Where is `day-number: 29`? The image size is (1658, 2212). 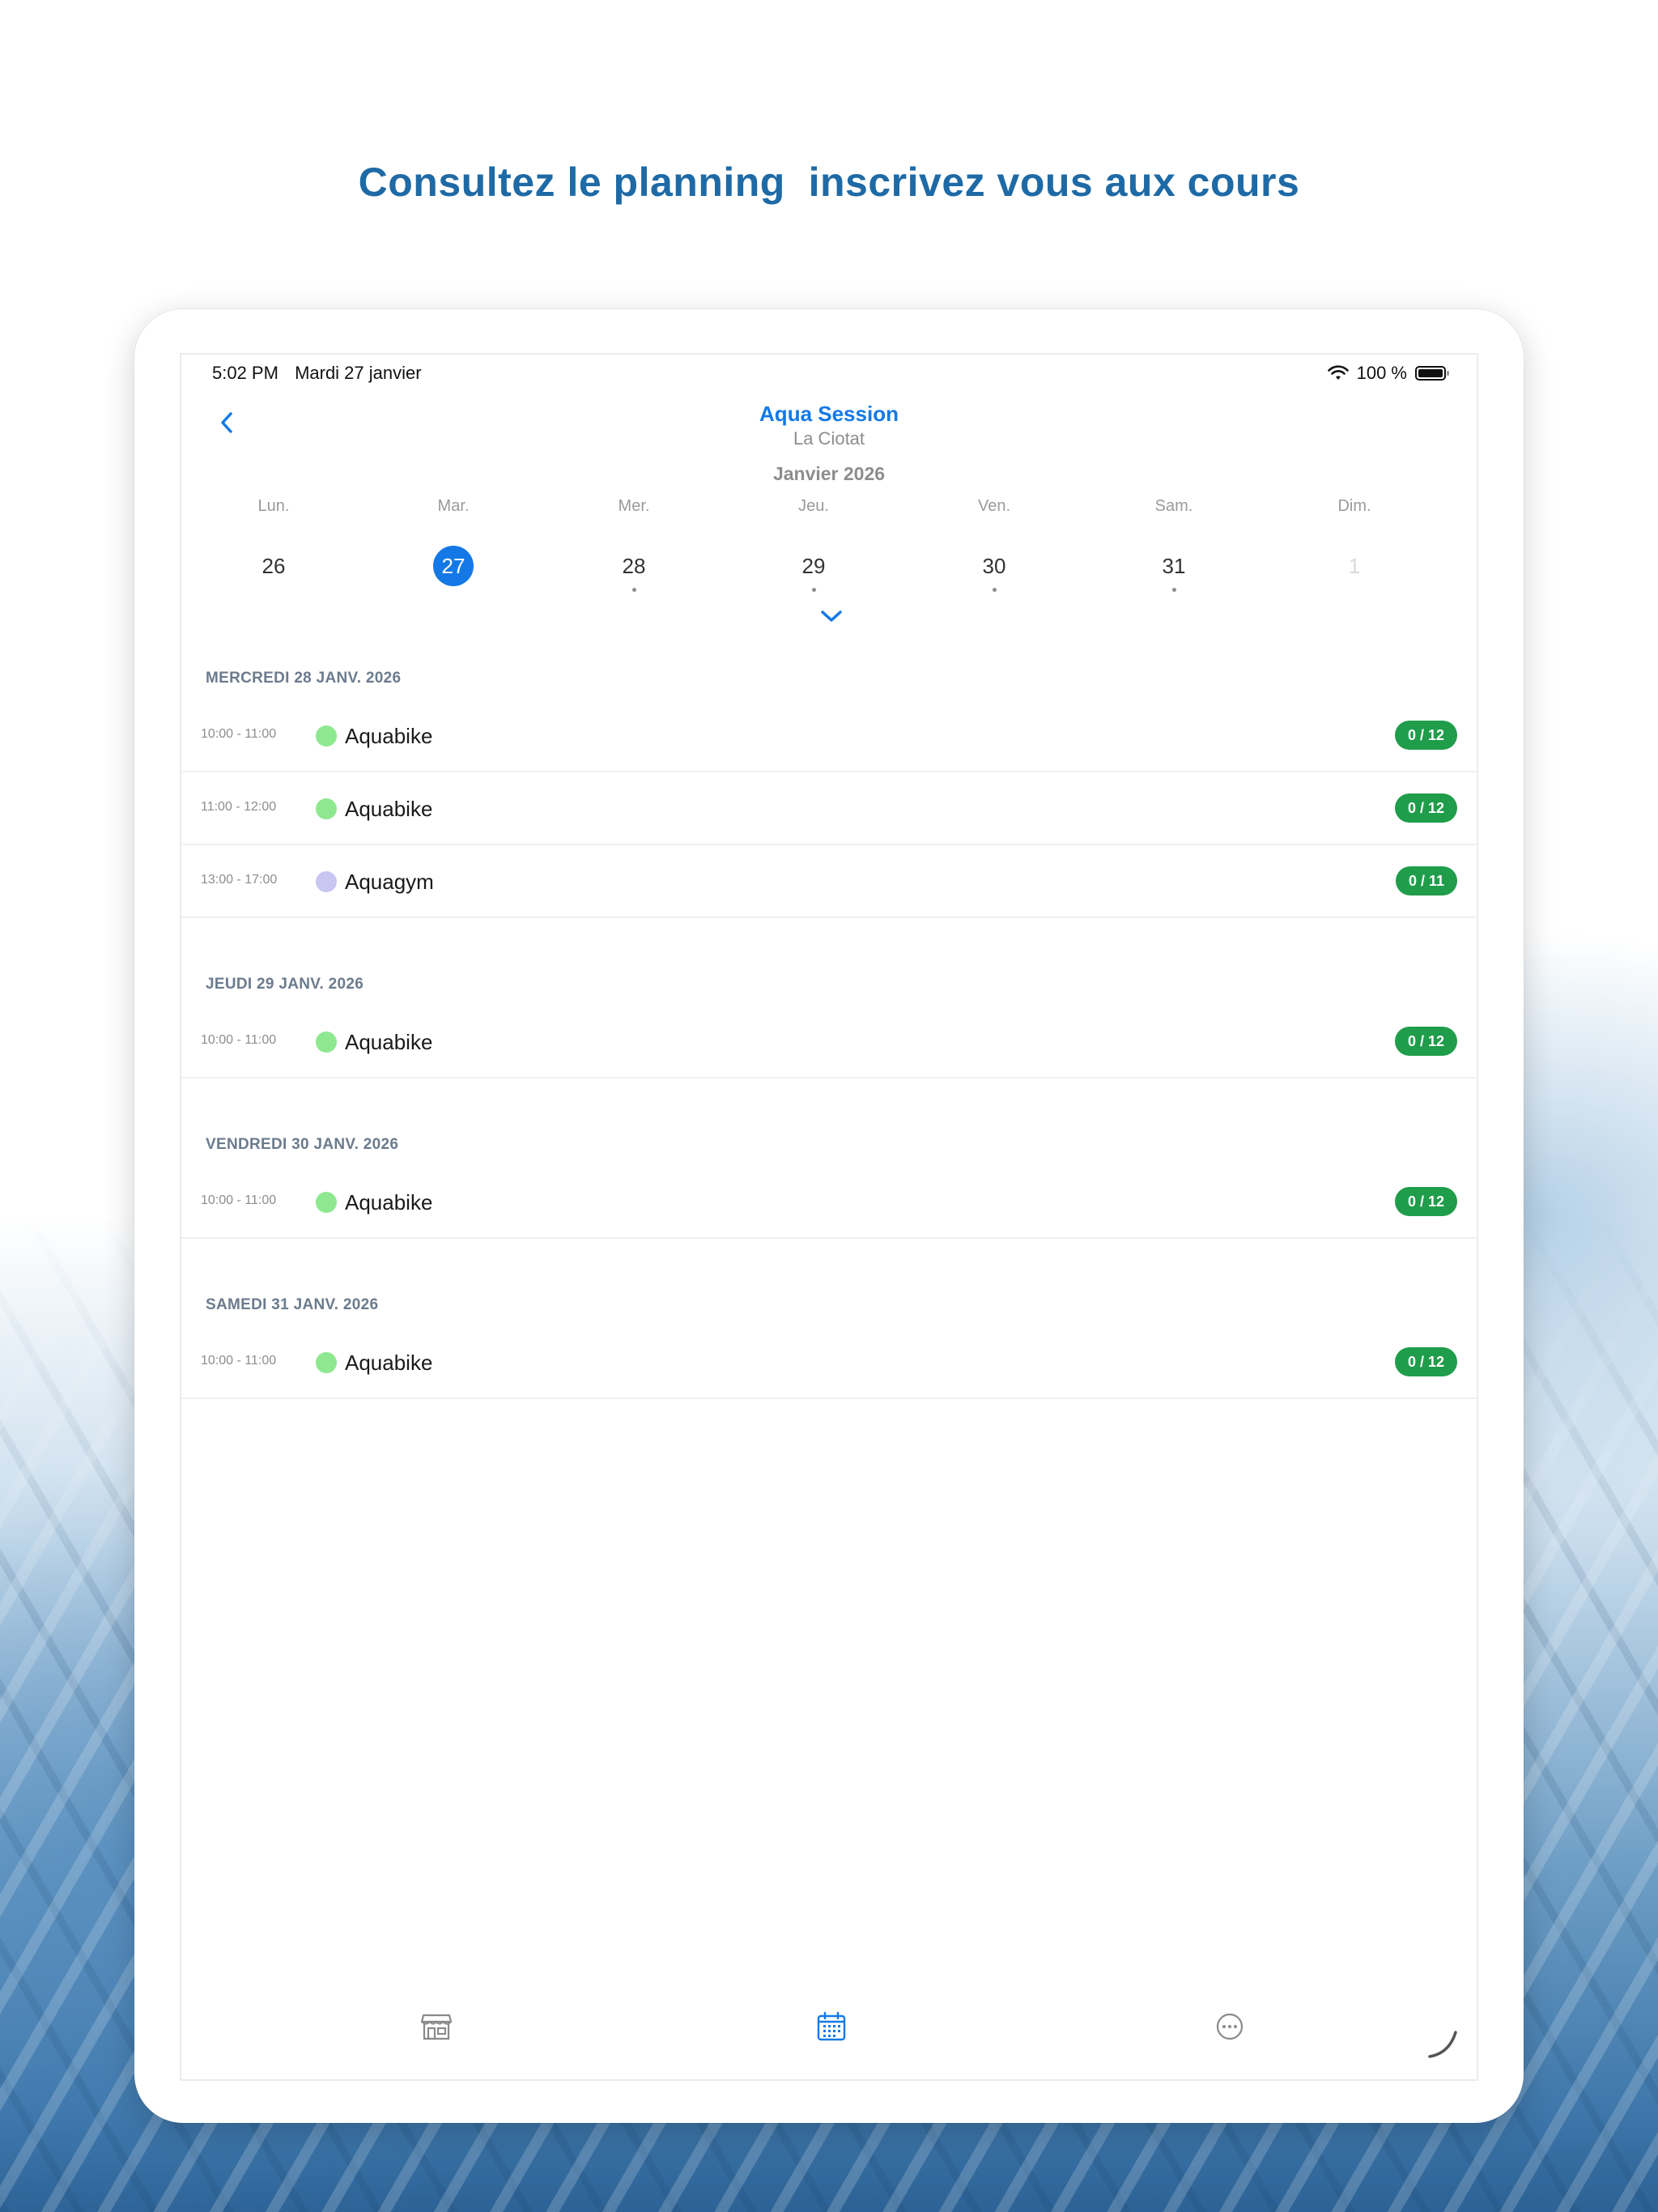 day-number: 29 is located at coordinates (813, 566).